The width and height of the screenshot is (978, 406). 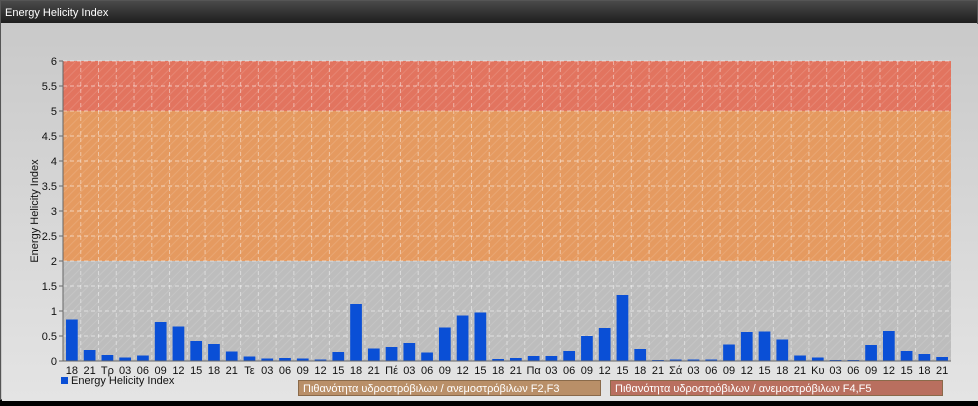 I want to click on y-tick-label: 6, so click(x=54, y=62).